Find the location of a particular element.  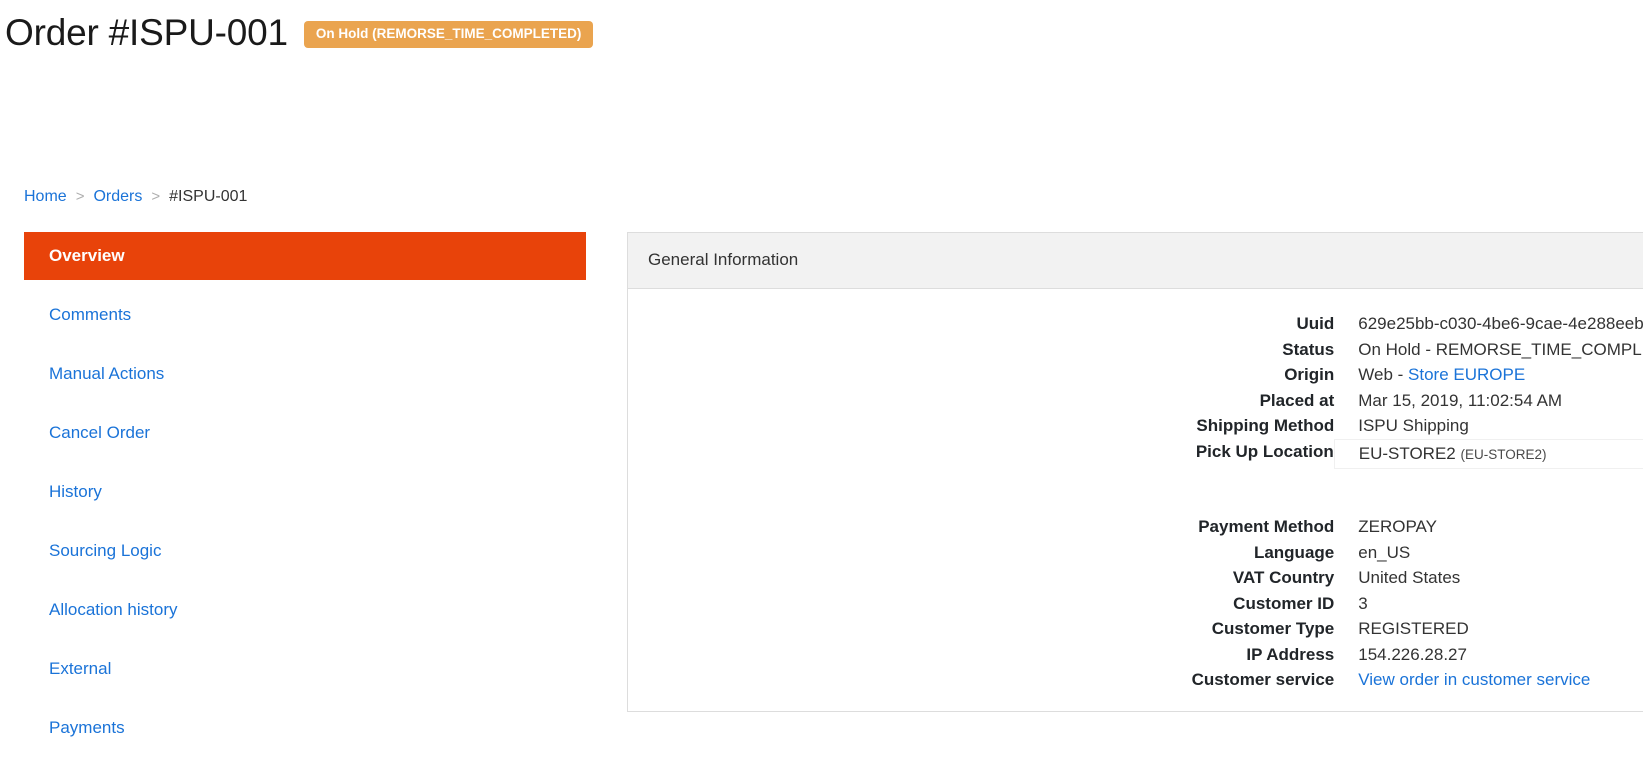

field-group-spacer is located at coordinates (1135, 492).